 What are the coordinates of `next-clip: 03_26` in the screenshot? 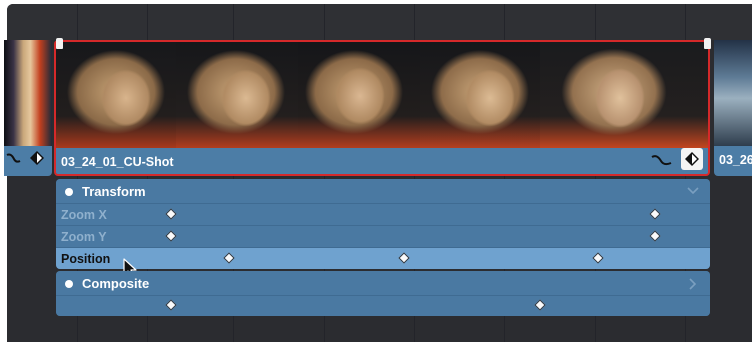 It's located at (733, 108).